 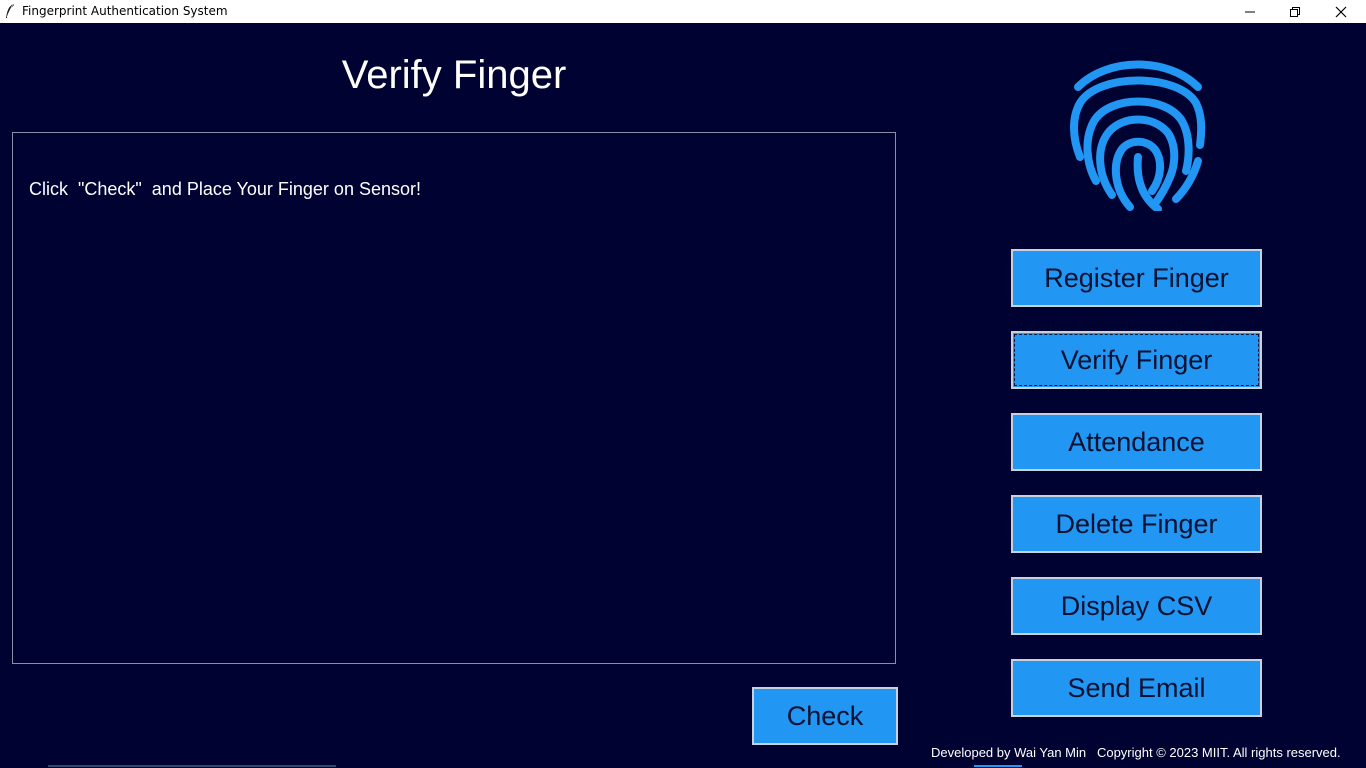 What do you see at coordinates (125, 11) in the screenshot?
I see `window-title: Fingerprint Authentication System` at bounding box center [125, 11].